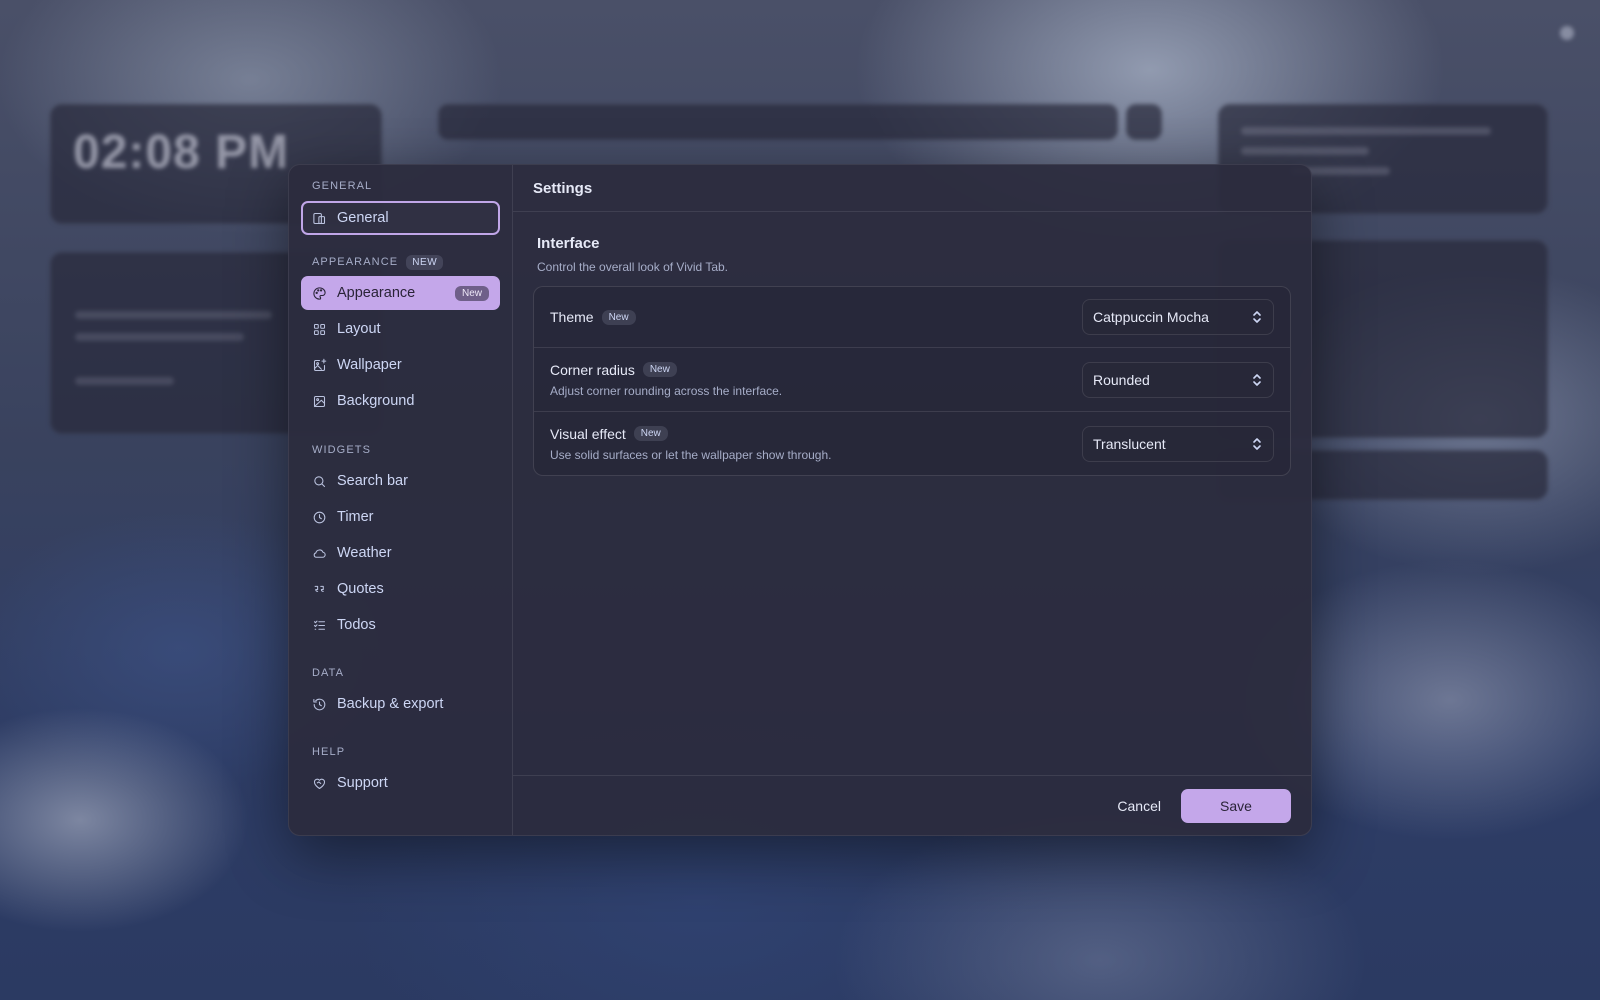  I want to click on sidebar-section-widgets: WIDGETS, so click(342, 450).